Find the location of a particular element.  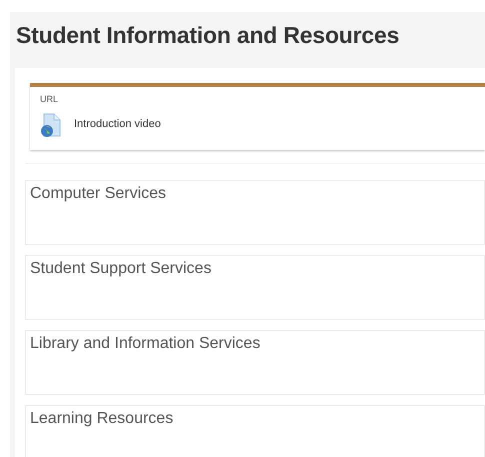

section-title: Library and Information Services is located at coordinates (145, 343).